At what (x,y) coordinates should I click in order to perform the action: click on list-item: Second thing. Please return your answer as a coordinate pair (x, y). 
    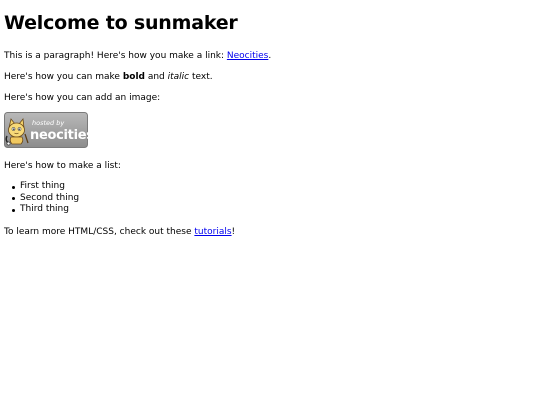
    Looking at the image, I should click on (45, 197).